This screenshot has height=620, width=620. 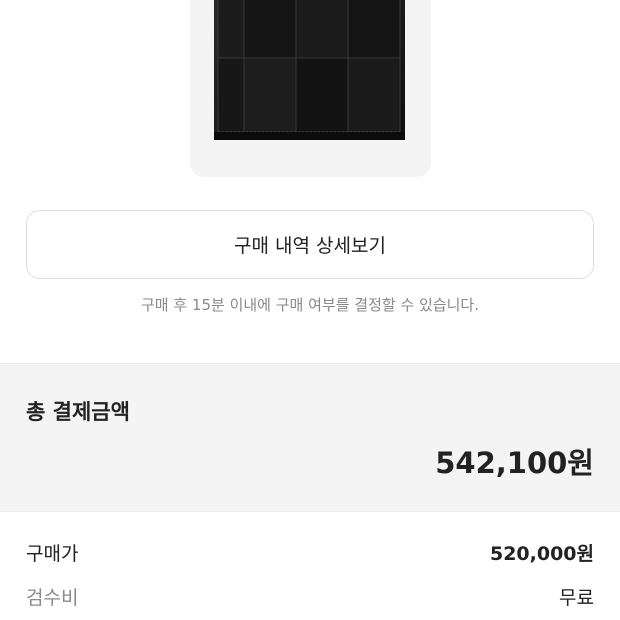 I want to click on total-payment-title: 총 결제금액, so click(x=78, y=412).